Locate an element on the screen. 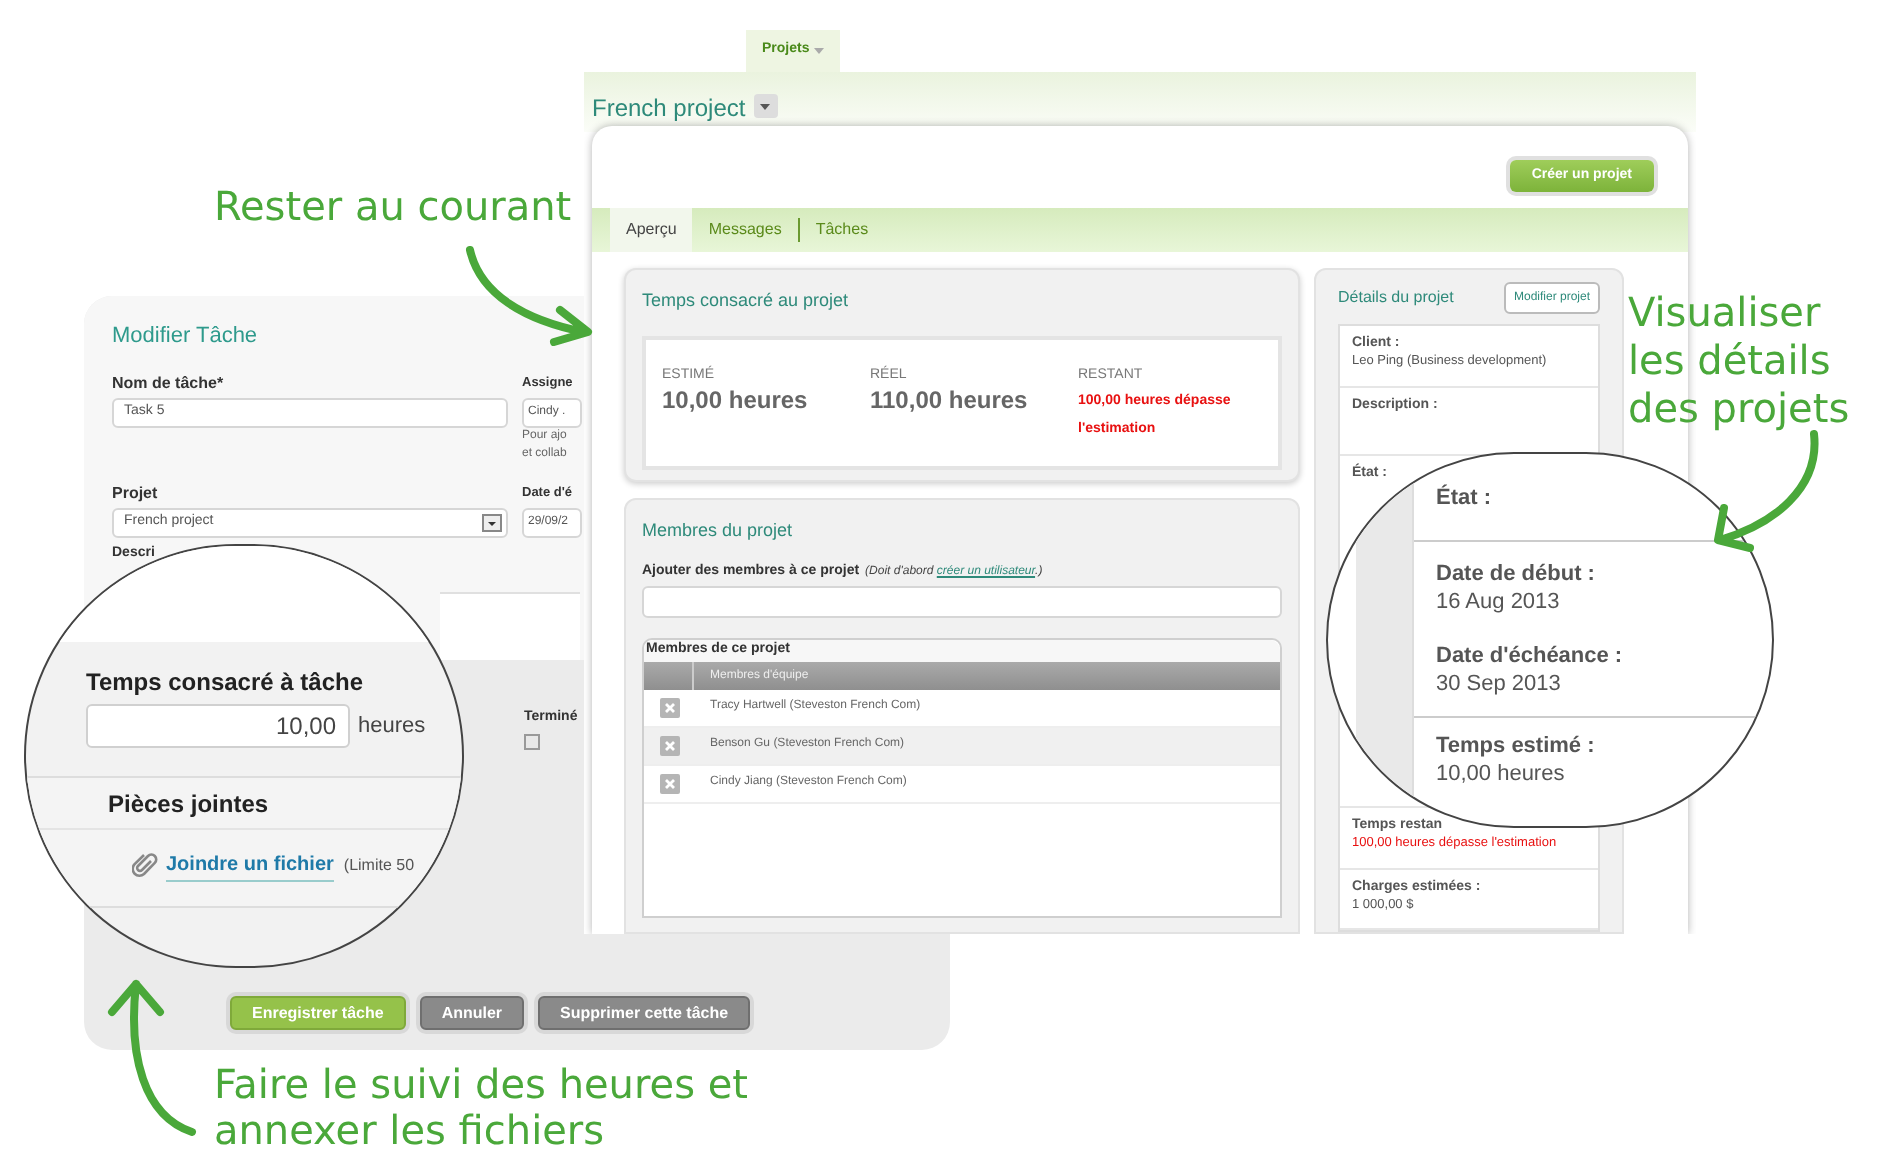 The width and height of the screenshot is (1880, 1160). input-field is located at coordinates (962, 602).